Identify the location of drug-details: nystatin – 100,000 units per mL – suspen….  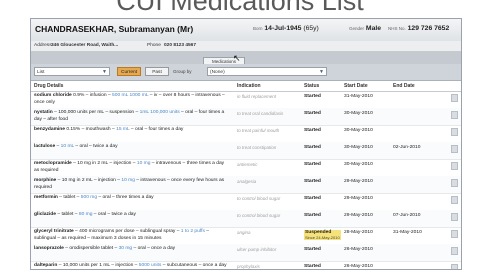
(131, 116).